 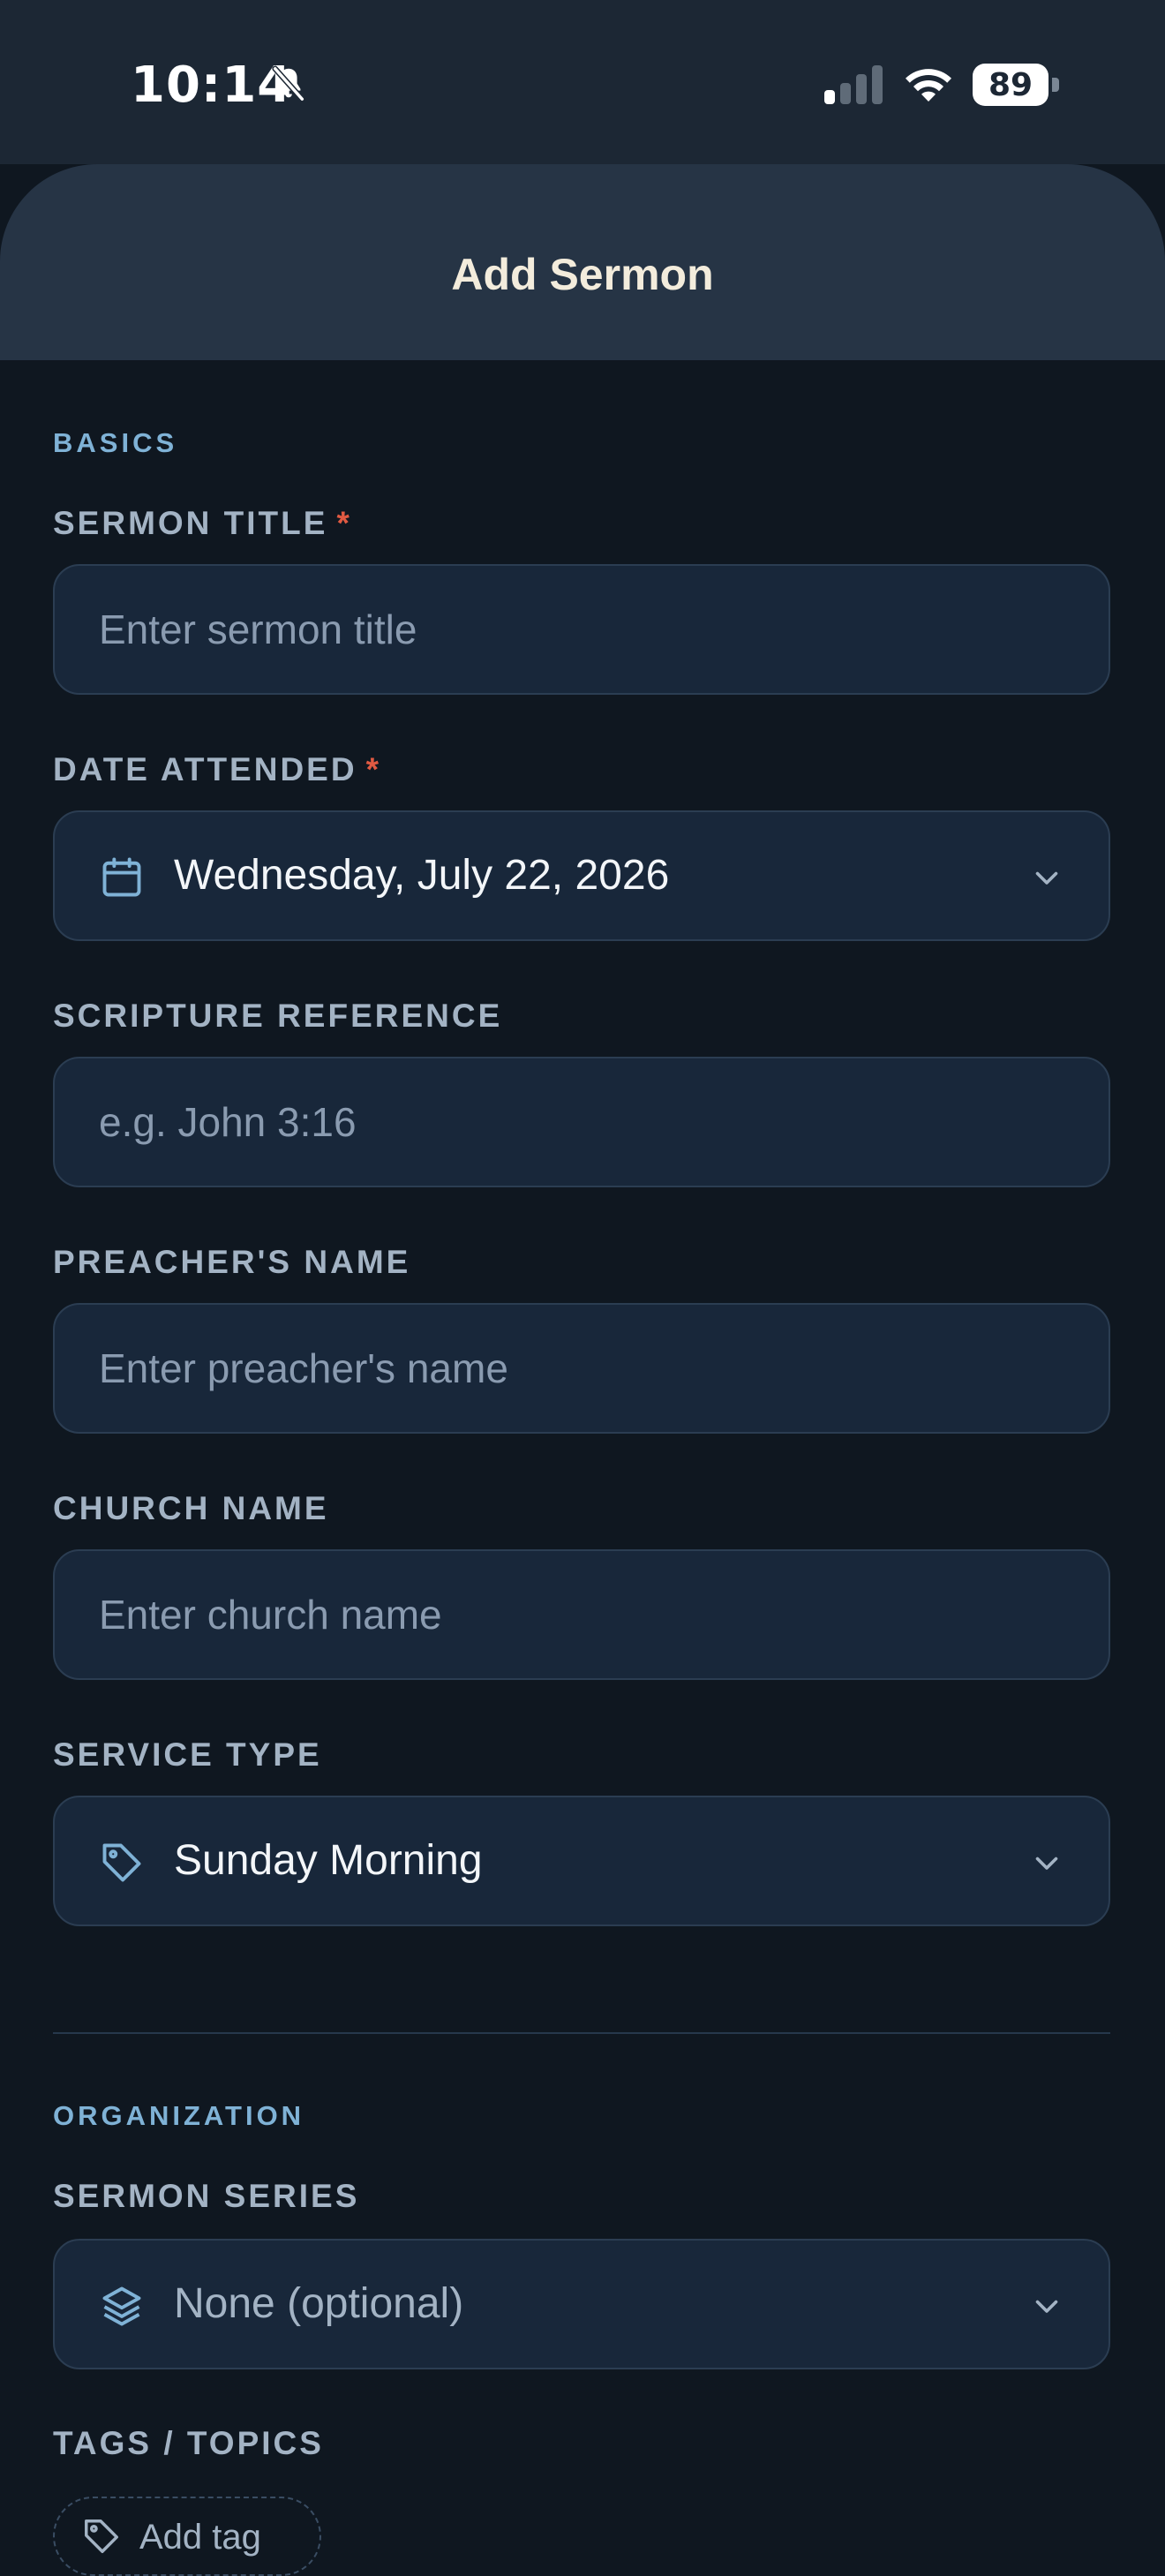 I want to click on add-tag-label: Add tag, so click(x=200, y=2538).